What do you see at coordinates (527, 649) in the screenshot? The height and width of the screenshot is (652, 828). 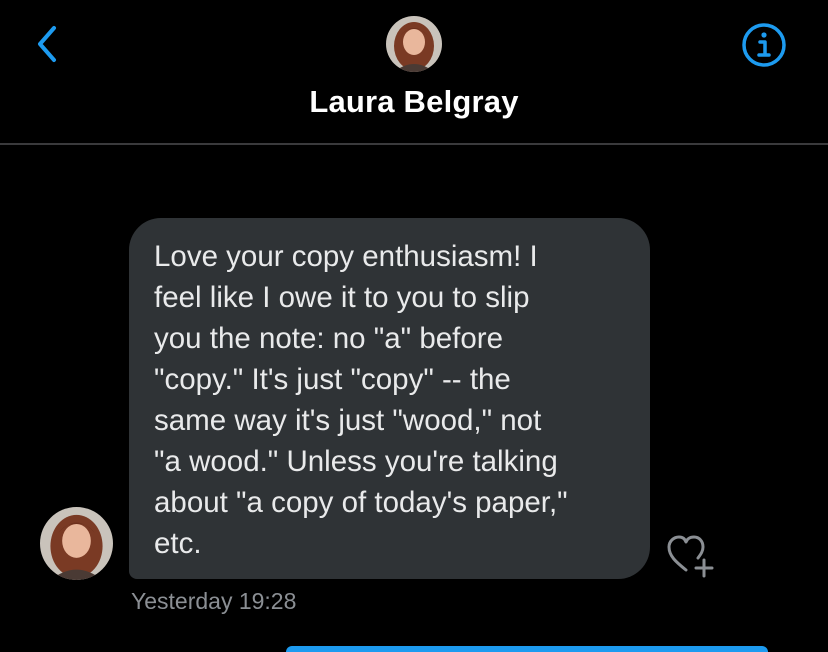 I see `next-message-bubble-edge` at bounding box center [527, 649].